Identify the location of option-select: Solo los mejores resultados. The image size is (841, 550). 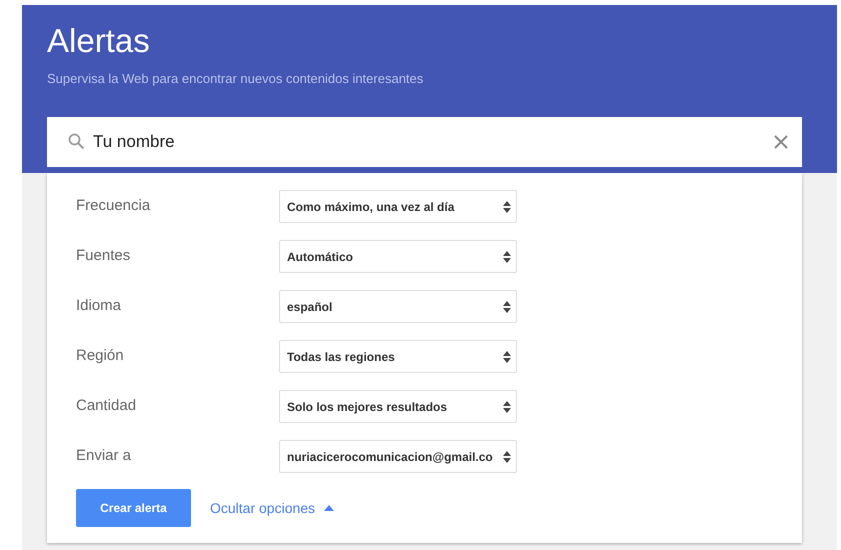
(398, 406).